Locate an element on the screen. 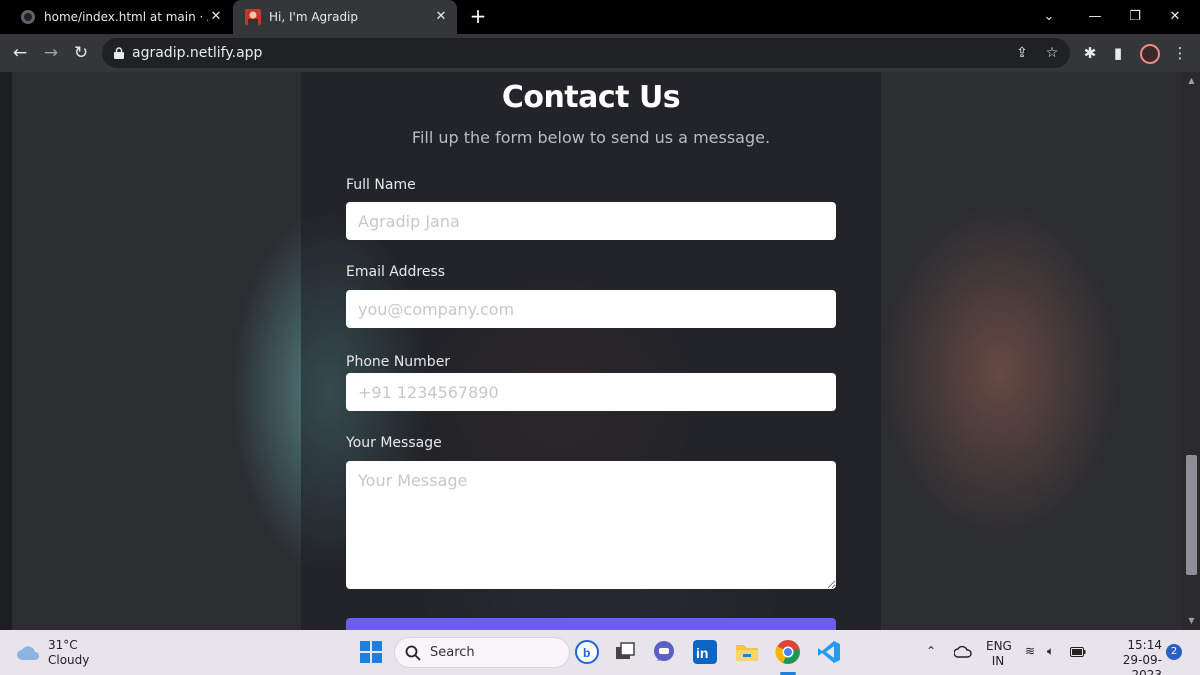  profile-avatar is located at coordinates (1150, 54).